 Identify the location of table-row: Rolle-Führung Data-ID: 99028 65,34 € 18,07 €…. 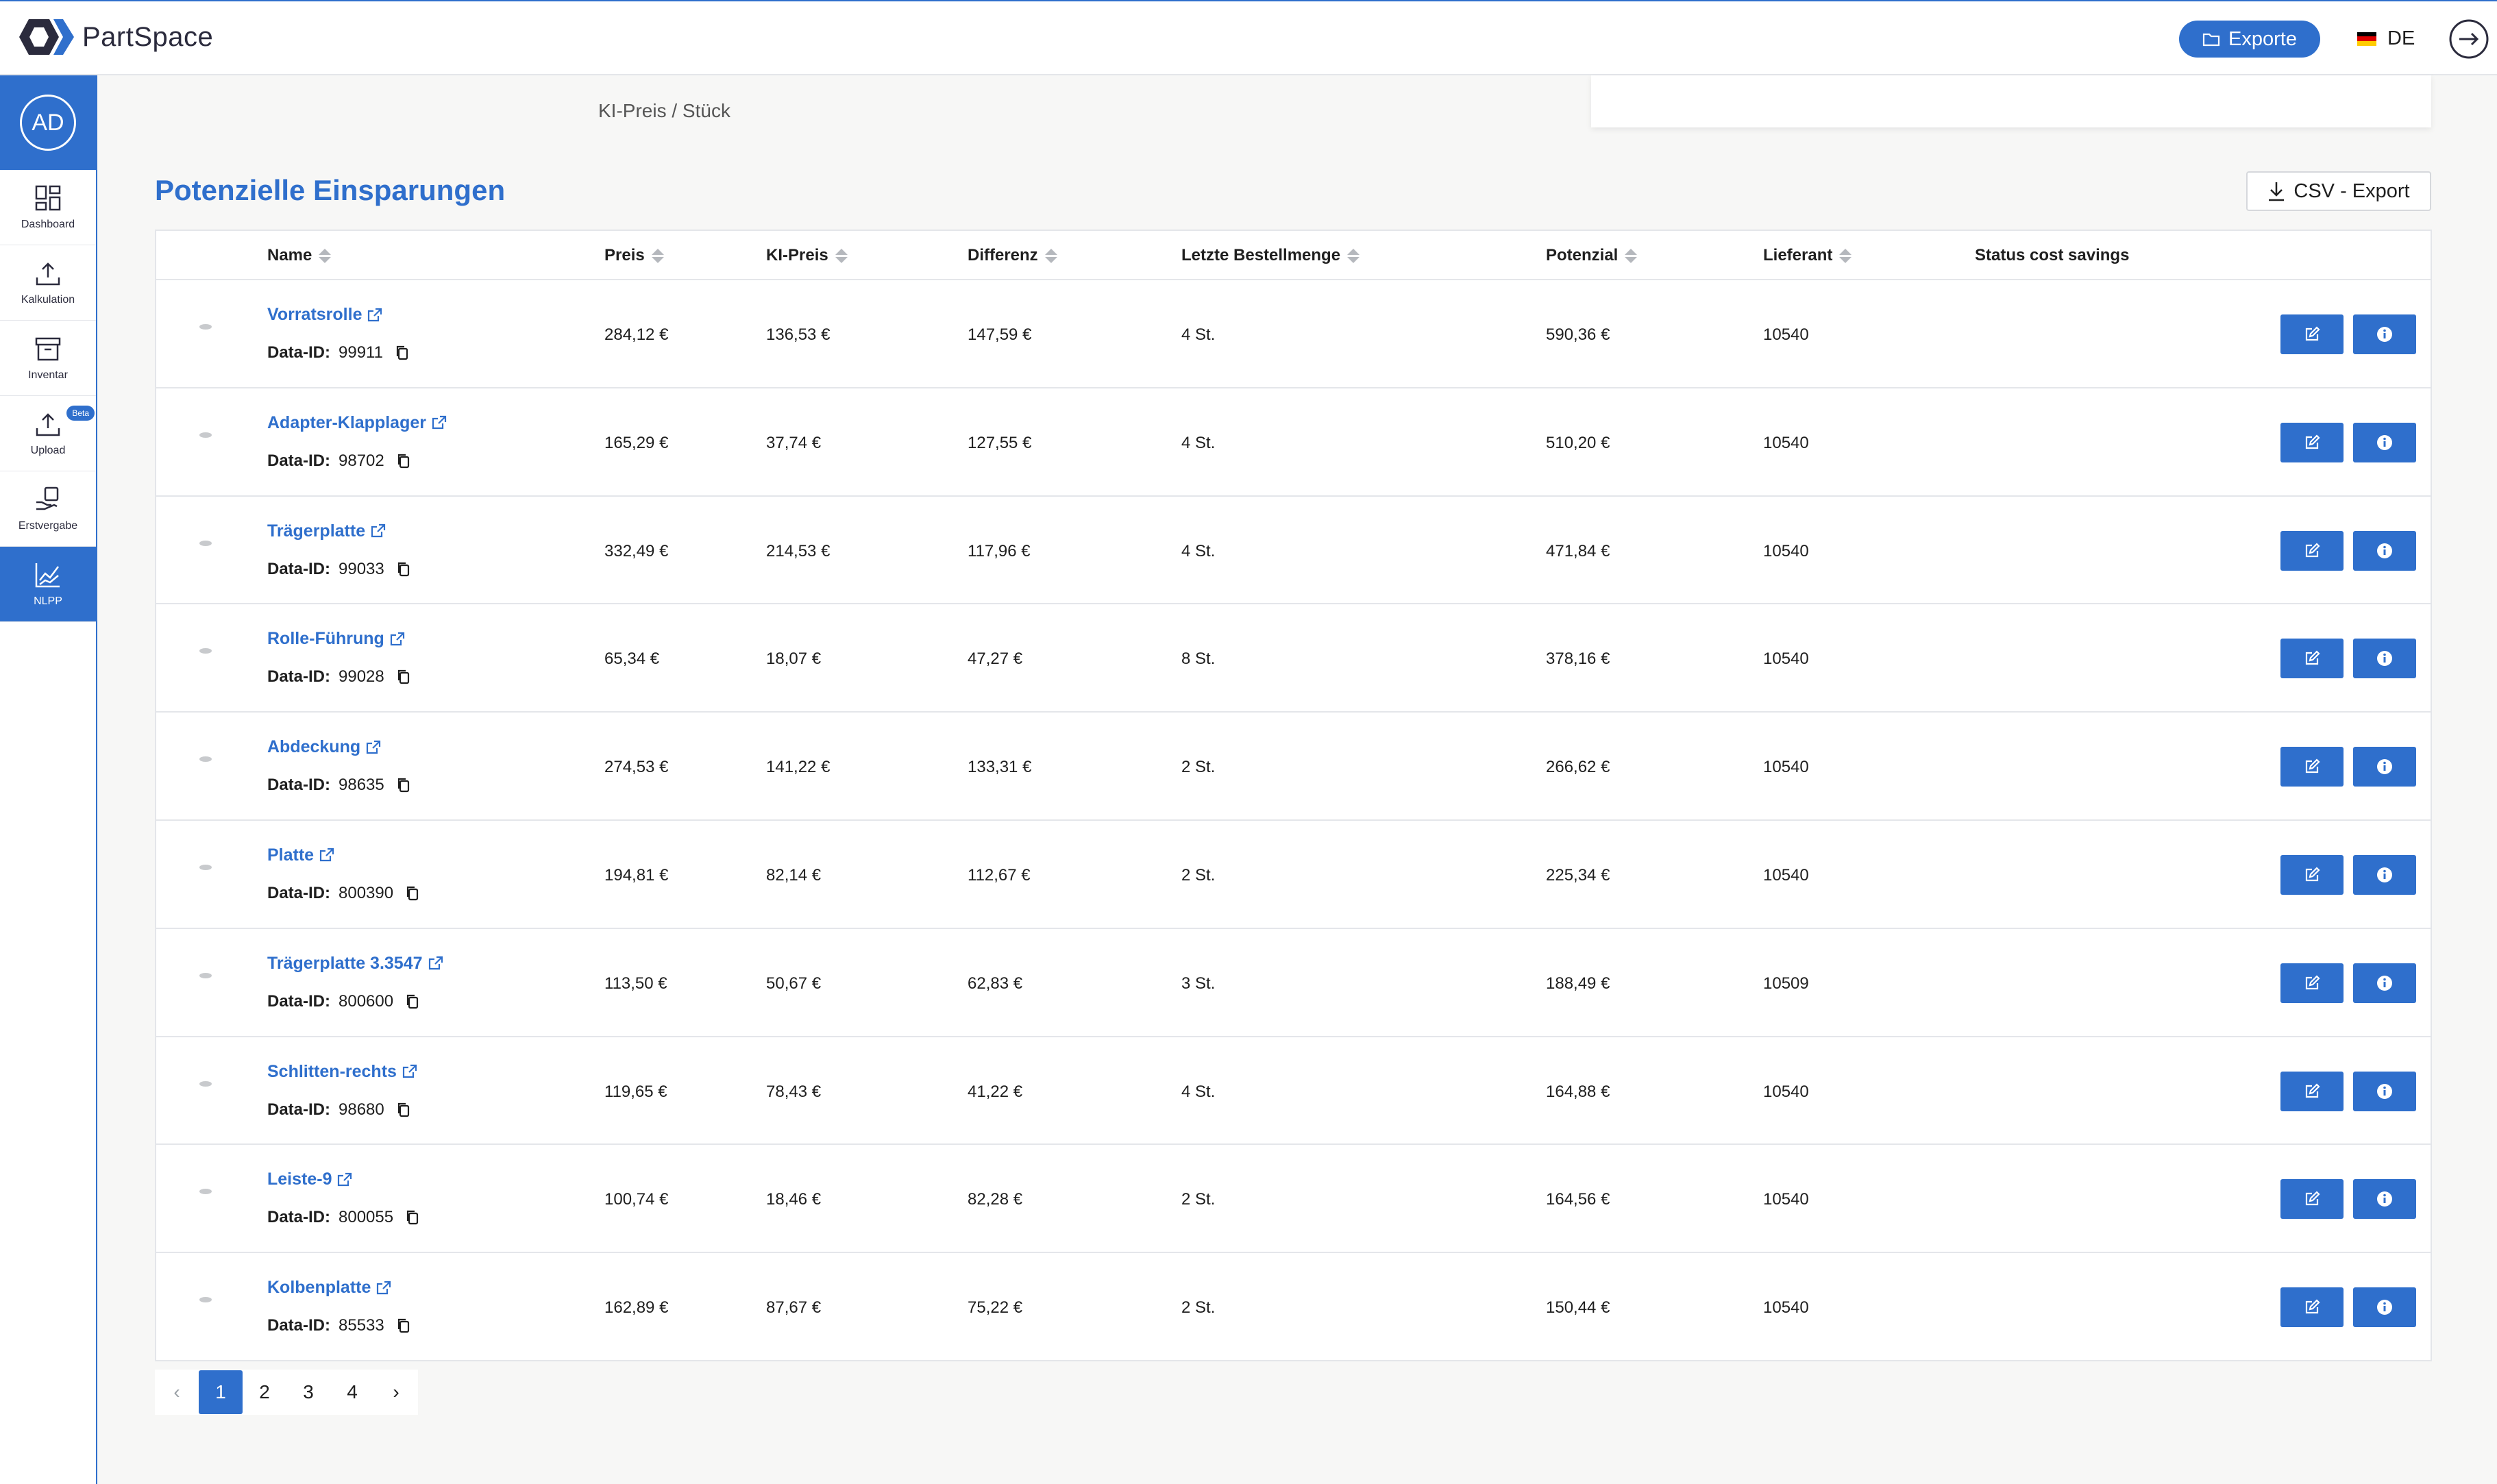
(1293, 658).